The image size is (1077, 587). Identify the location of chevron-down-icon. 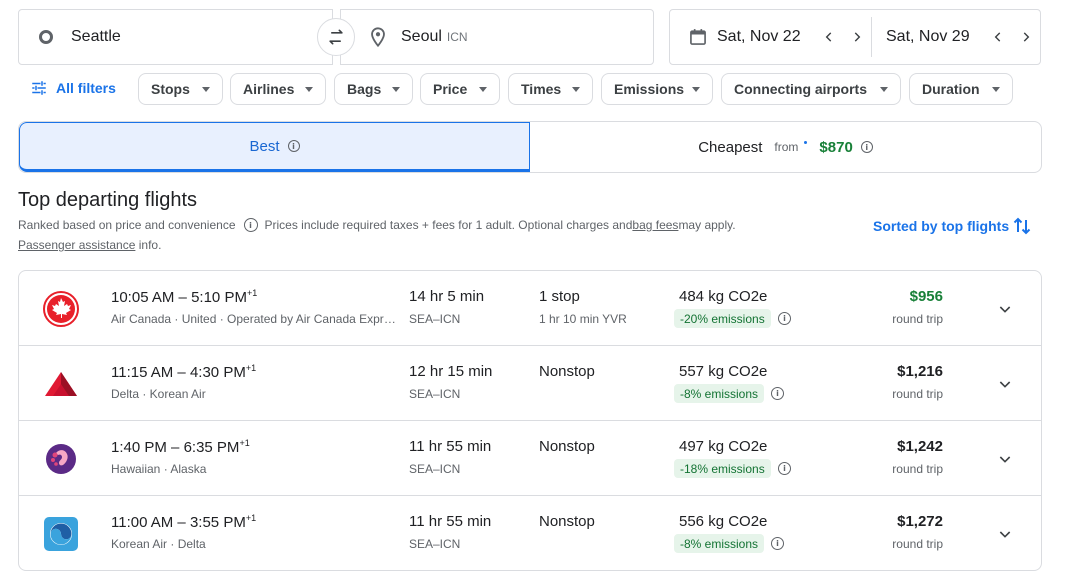
(1005, 309).